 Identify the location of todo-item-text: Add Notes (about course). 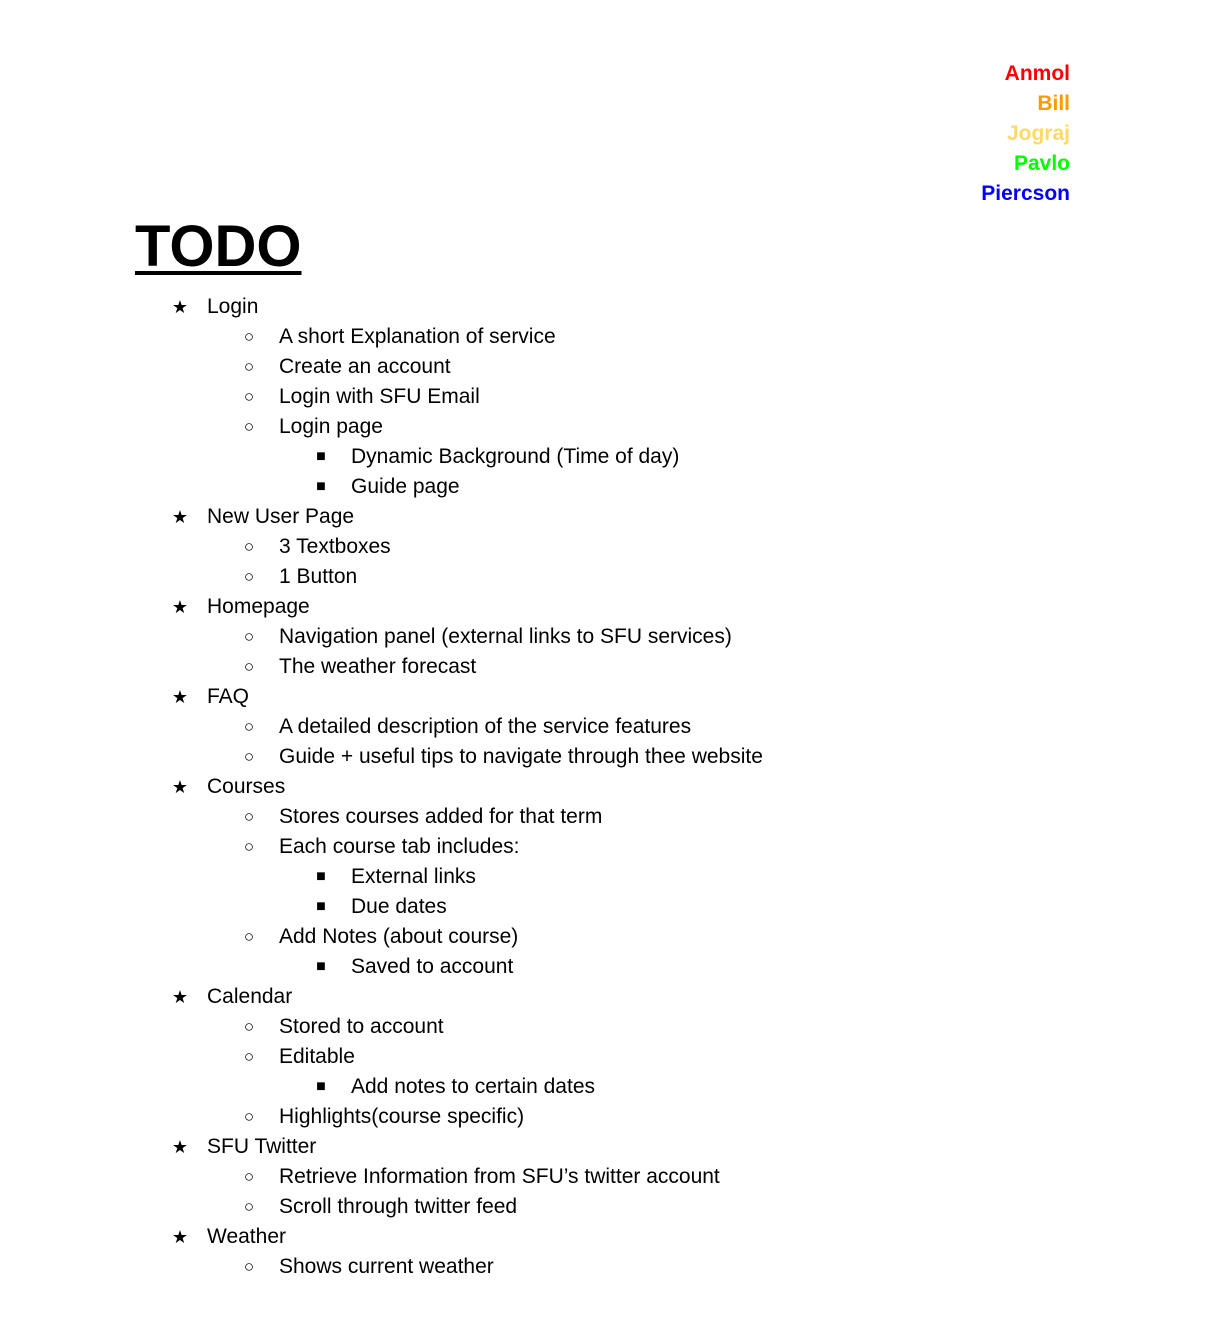
(399, 936).